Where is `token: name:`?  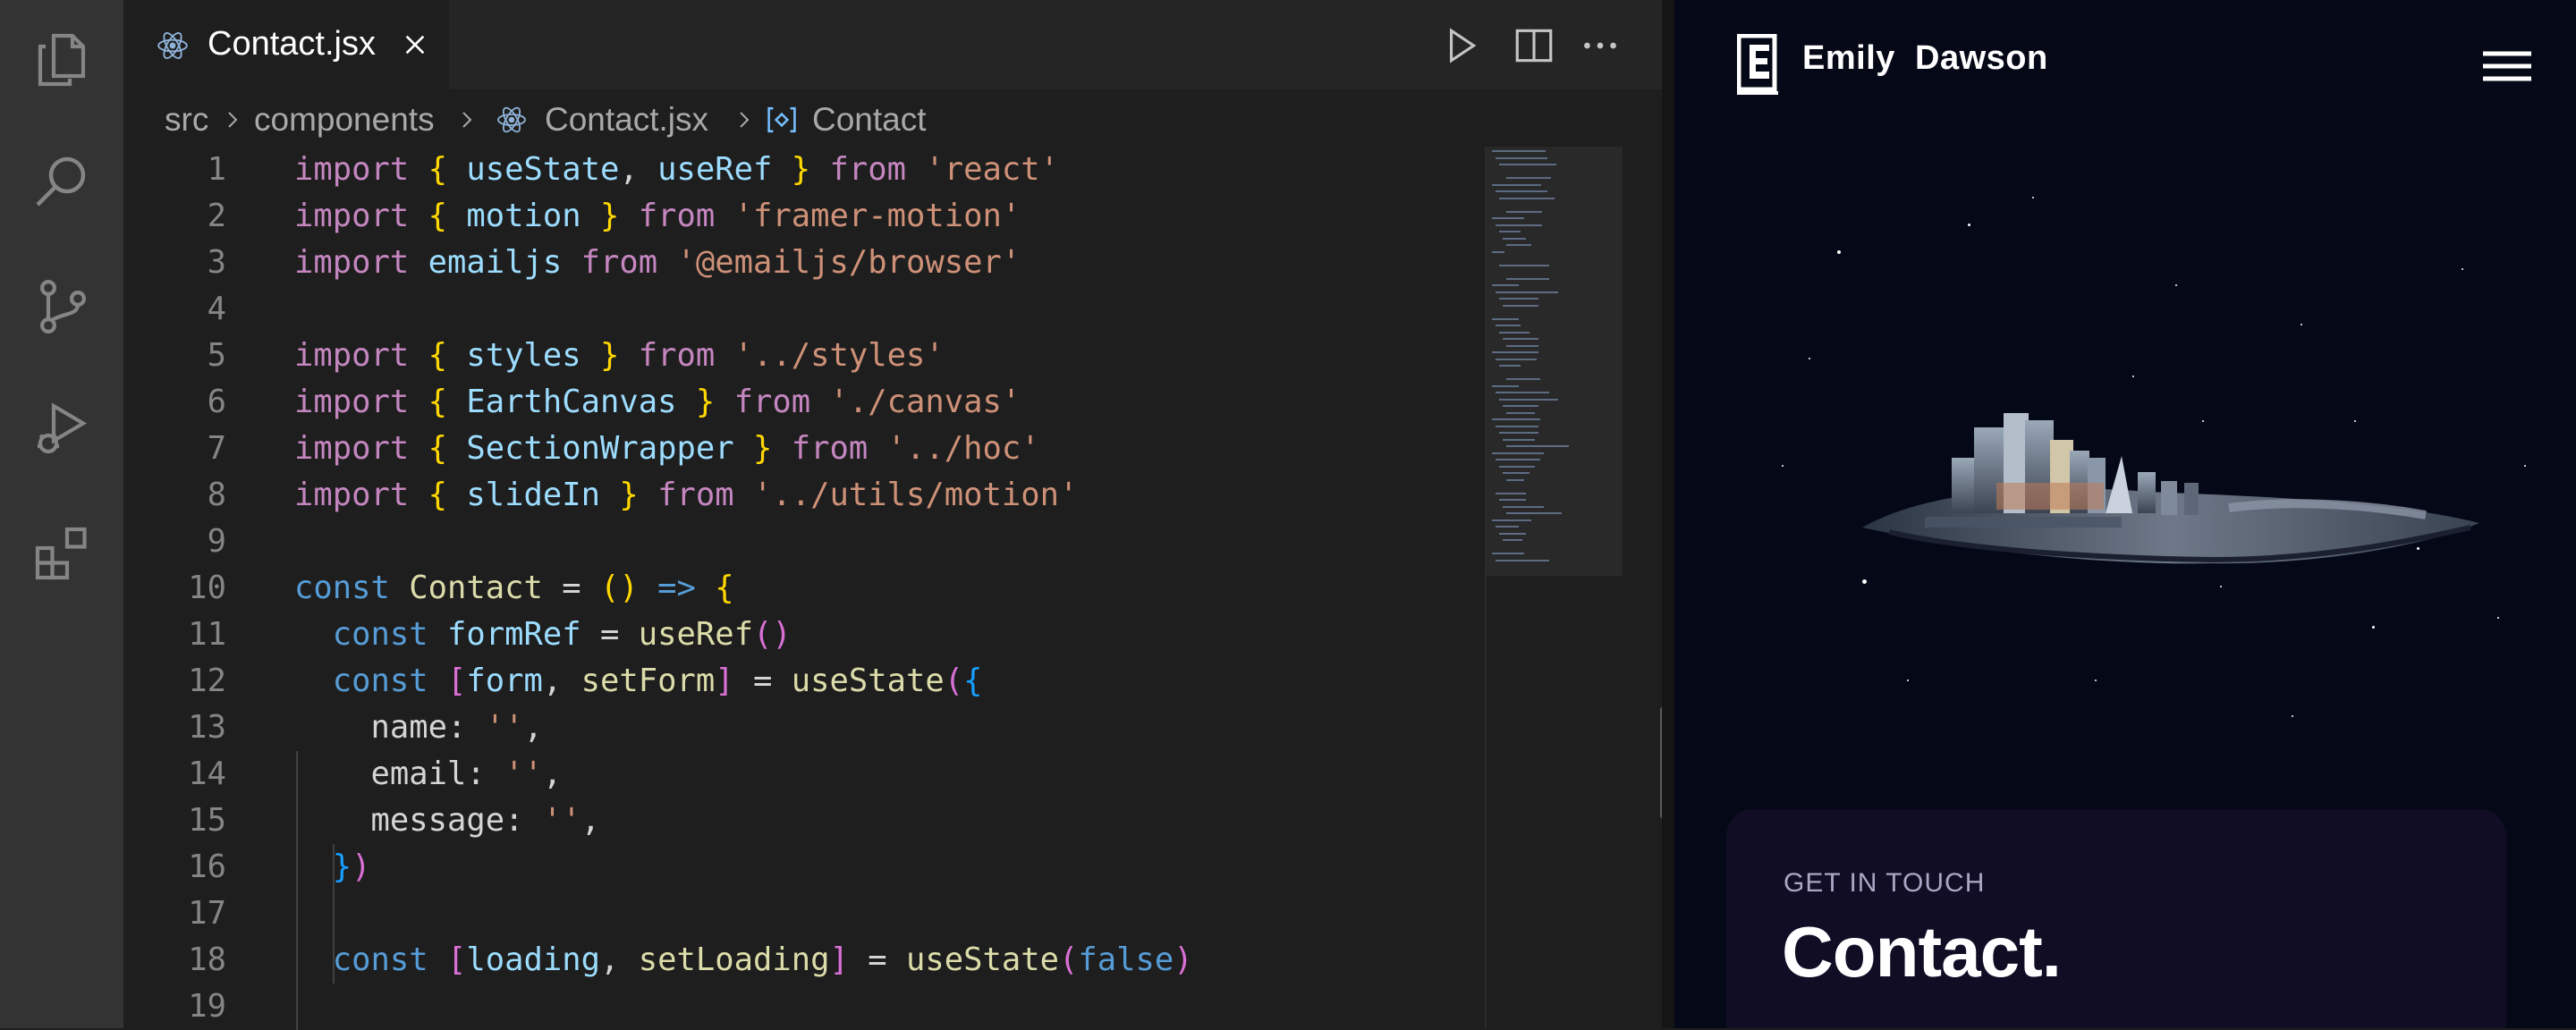
token: name: is located at coordinates (418, 727).